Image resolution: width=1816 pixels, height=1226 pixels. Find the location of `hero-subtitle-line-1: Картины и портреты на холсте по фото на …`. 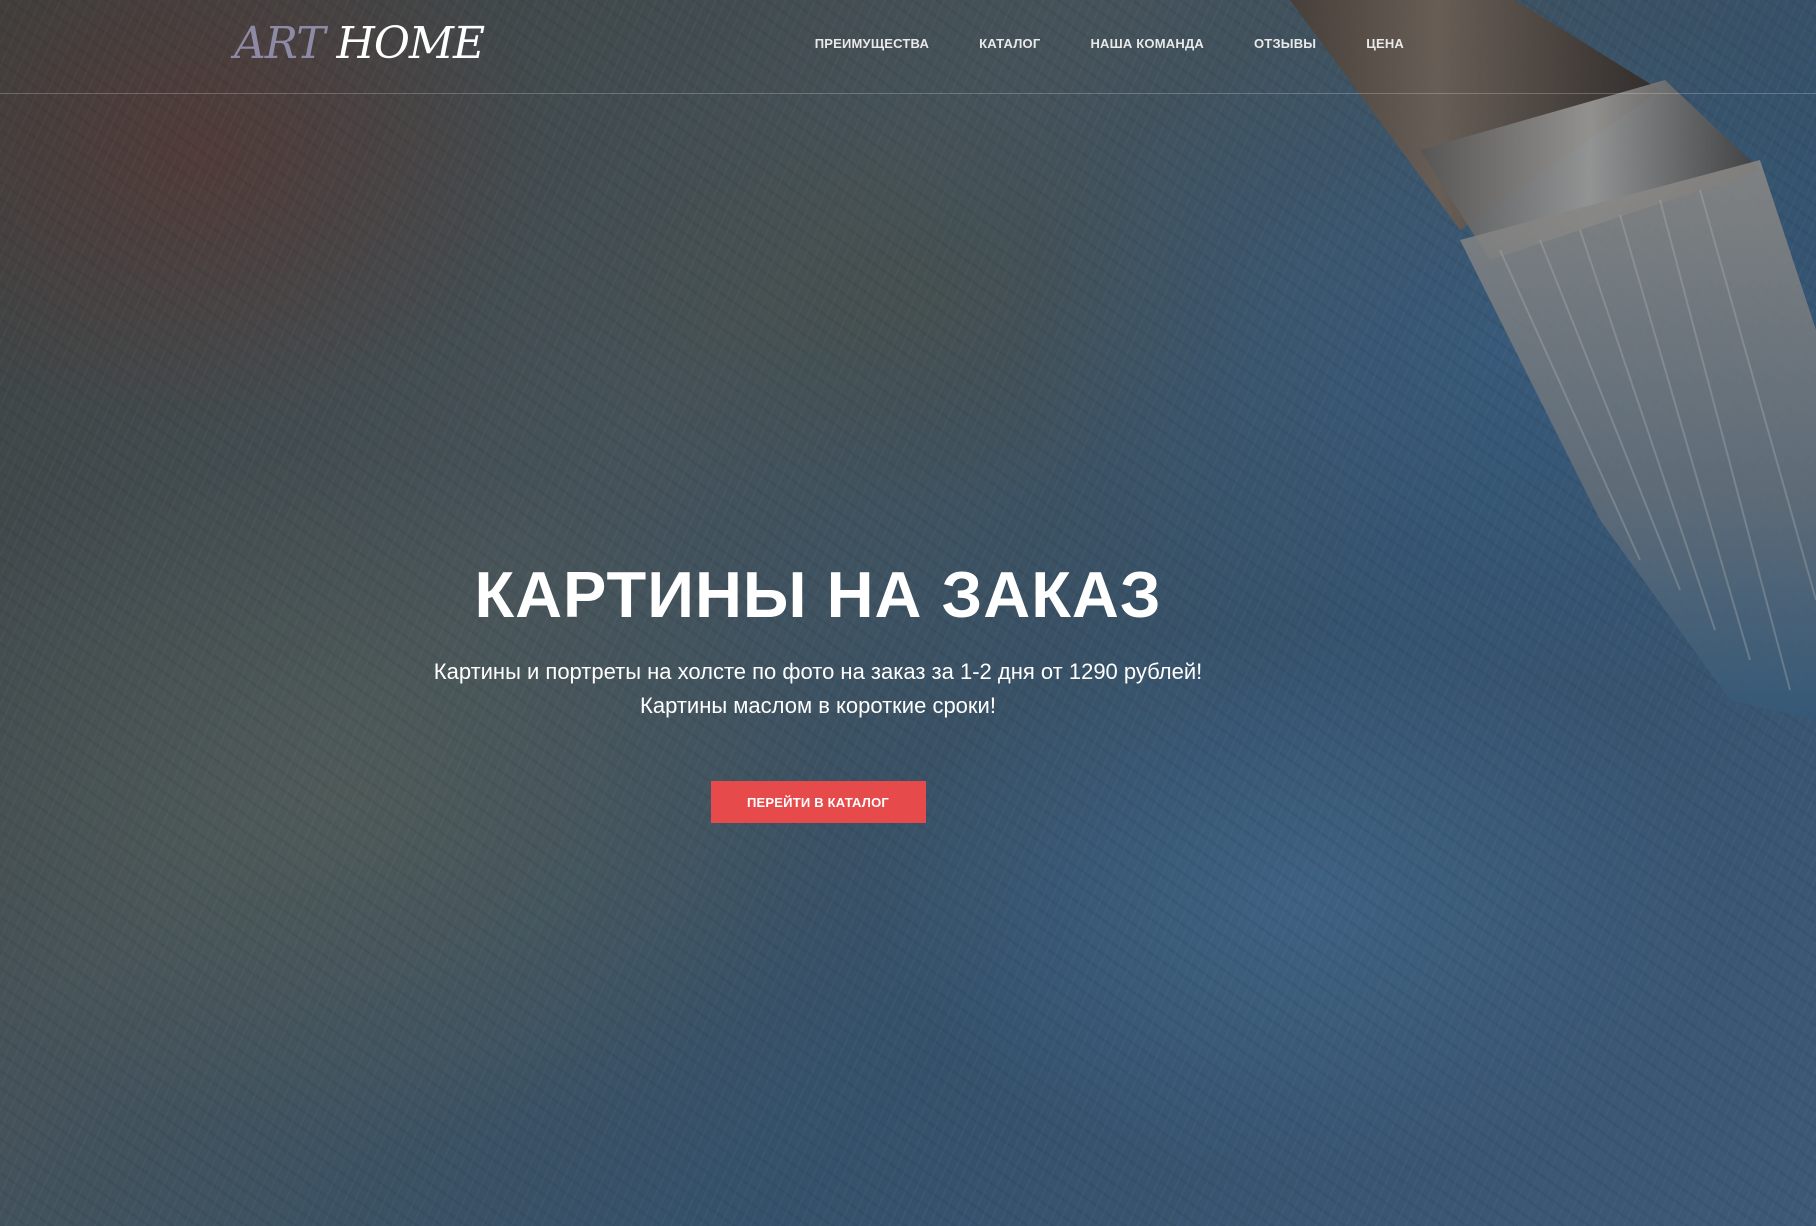

hero-subtitle-line-1: Картины и портреты на холсте по фото на … is located at coordinates (818, 671).